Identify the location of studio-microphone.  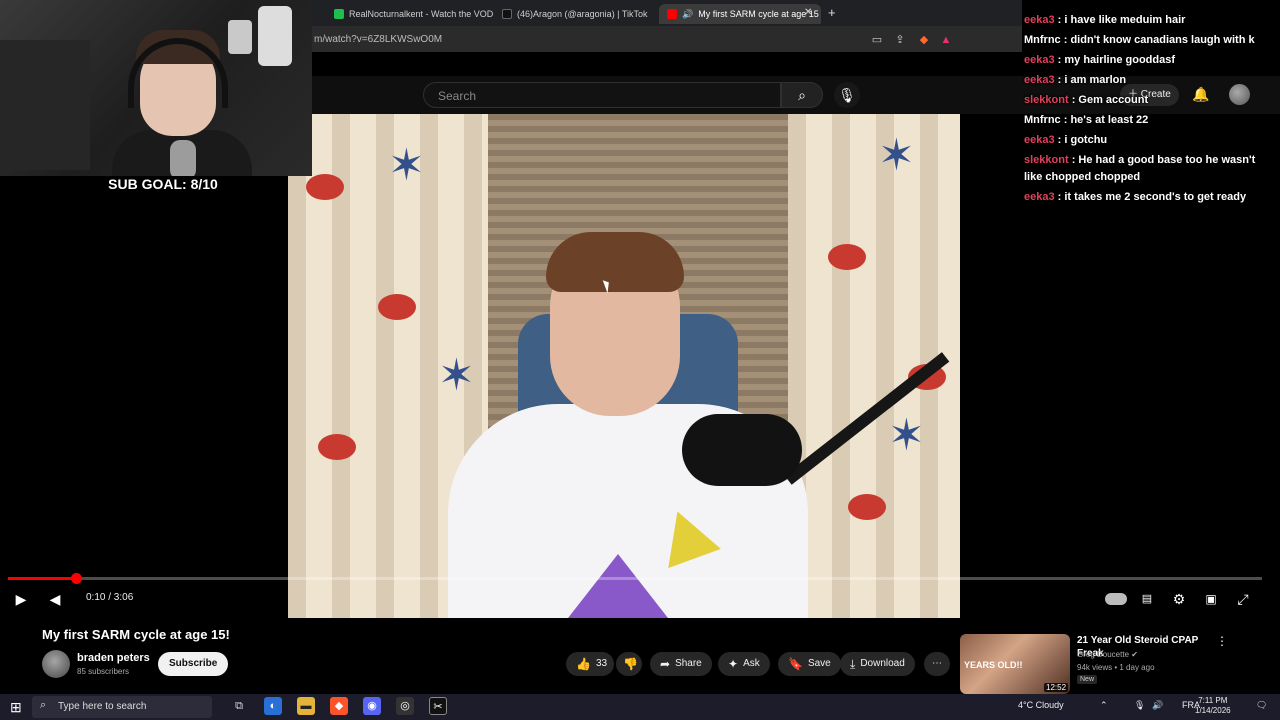
(742, 450).